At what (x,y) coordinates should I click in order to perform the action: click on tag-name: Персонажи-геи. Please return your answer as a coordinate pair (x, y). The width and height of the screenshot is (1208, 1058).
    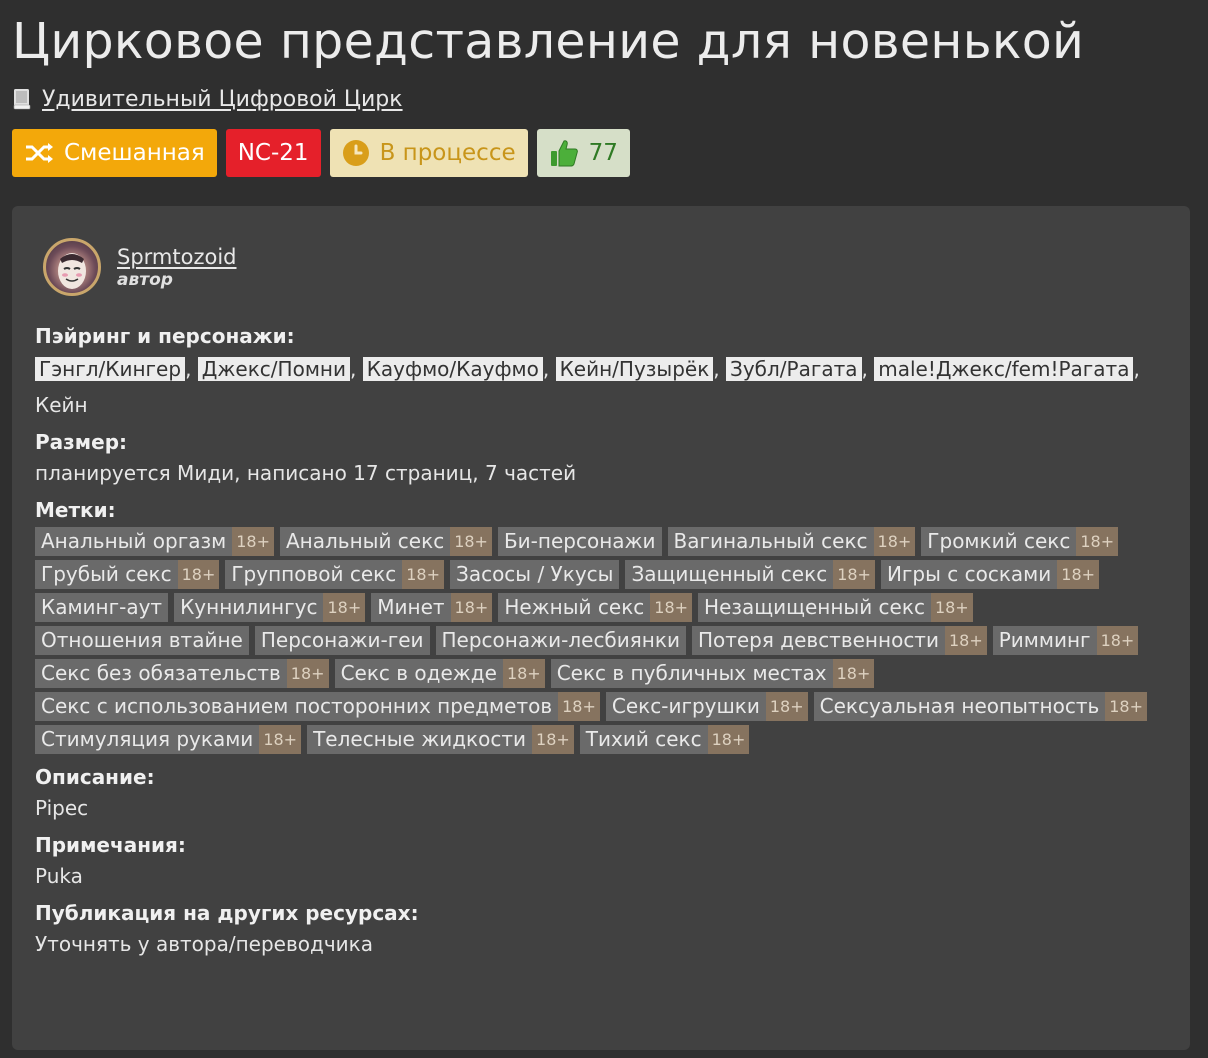
    Looking at the image, I should click on (342, 640).